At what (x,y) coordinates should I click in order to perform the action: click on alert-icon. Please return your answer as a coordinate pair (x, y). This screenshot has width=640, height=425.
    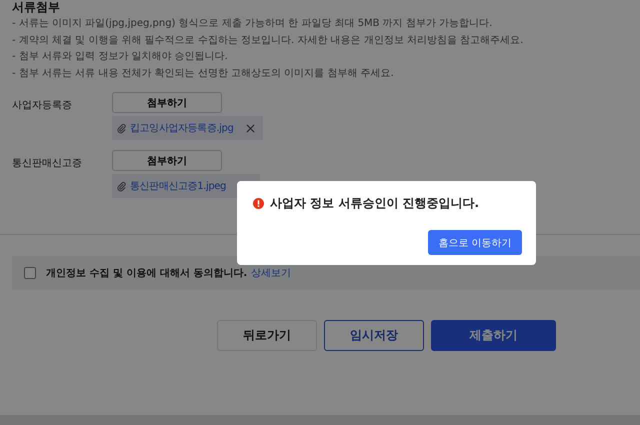
    Looking at the image, I should click on (258, 203).